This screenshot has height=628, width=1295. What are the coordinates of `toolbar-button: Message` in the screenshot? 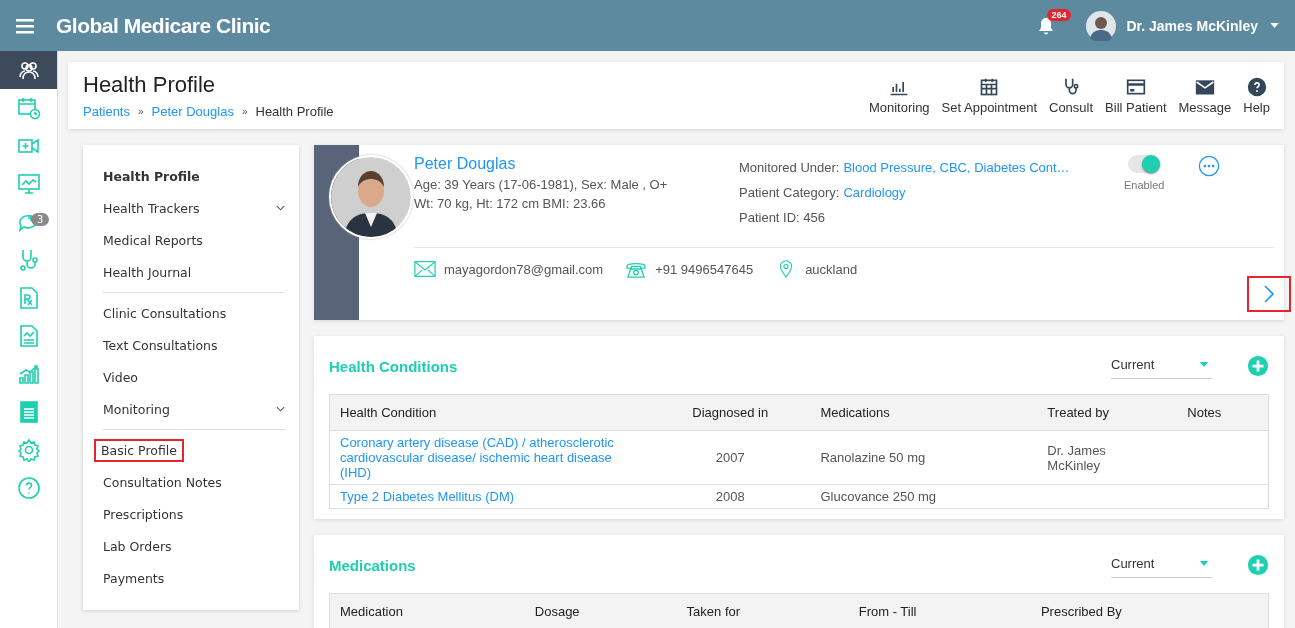 It's located at (1205, 95).